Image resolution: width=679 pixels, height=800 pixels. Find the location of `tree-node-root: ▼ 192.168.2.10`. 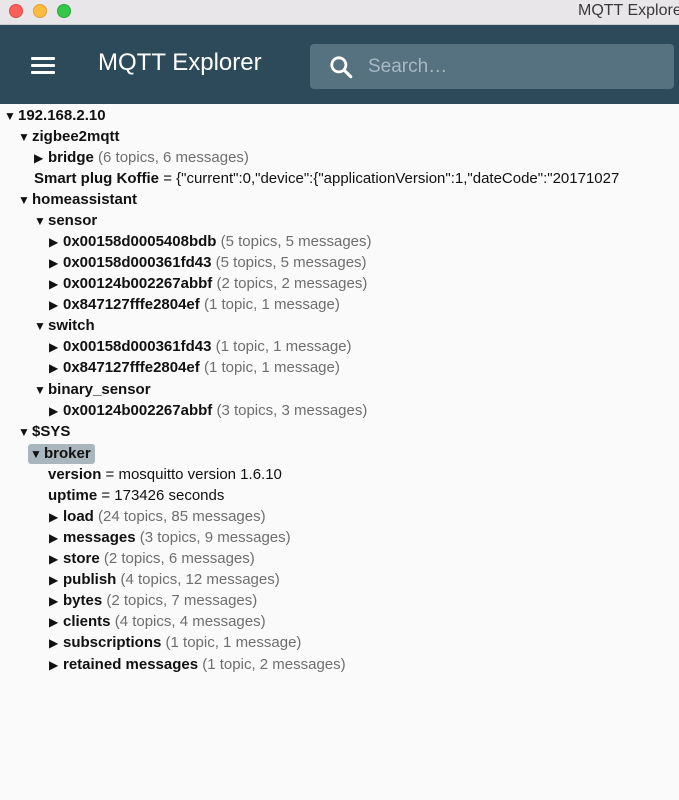

tree-node-root: ▼ 192.168.2.10 is located at coordinates (55, 116).